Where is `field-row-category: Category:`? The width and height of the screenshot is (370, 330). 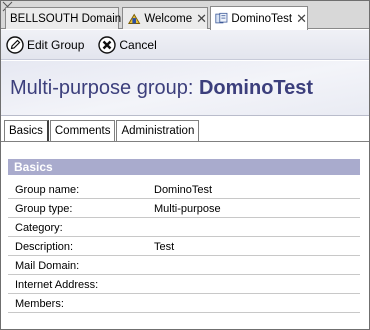
field-row-category: Category: is located at coordinates (184, 227).